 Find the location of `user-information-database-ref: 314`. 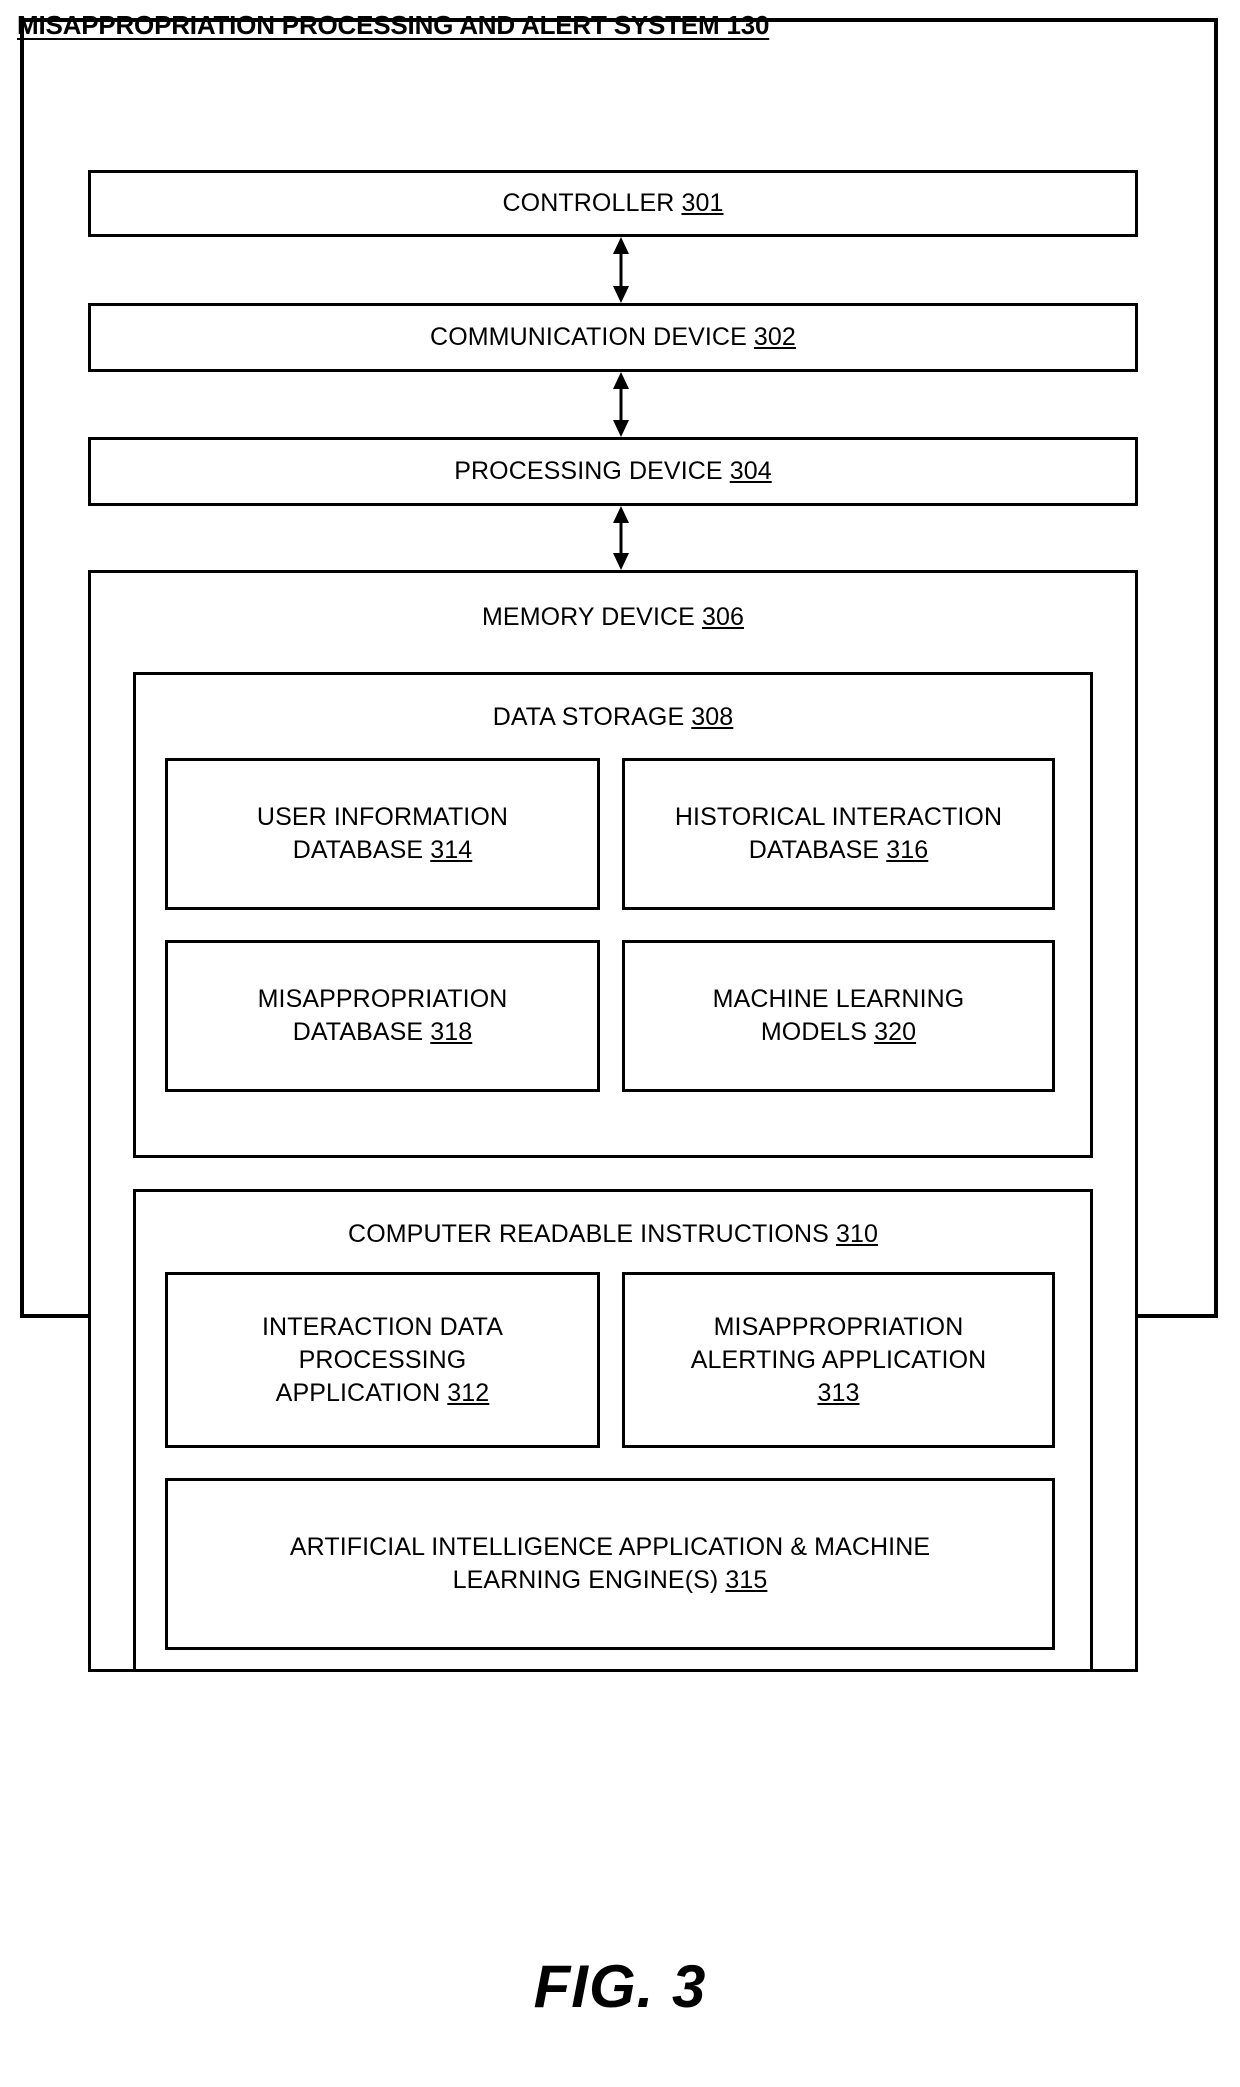

user-information-database-ref: 314 is located at coordinates (451, 850).